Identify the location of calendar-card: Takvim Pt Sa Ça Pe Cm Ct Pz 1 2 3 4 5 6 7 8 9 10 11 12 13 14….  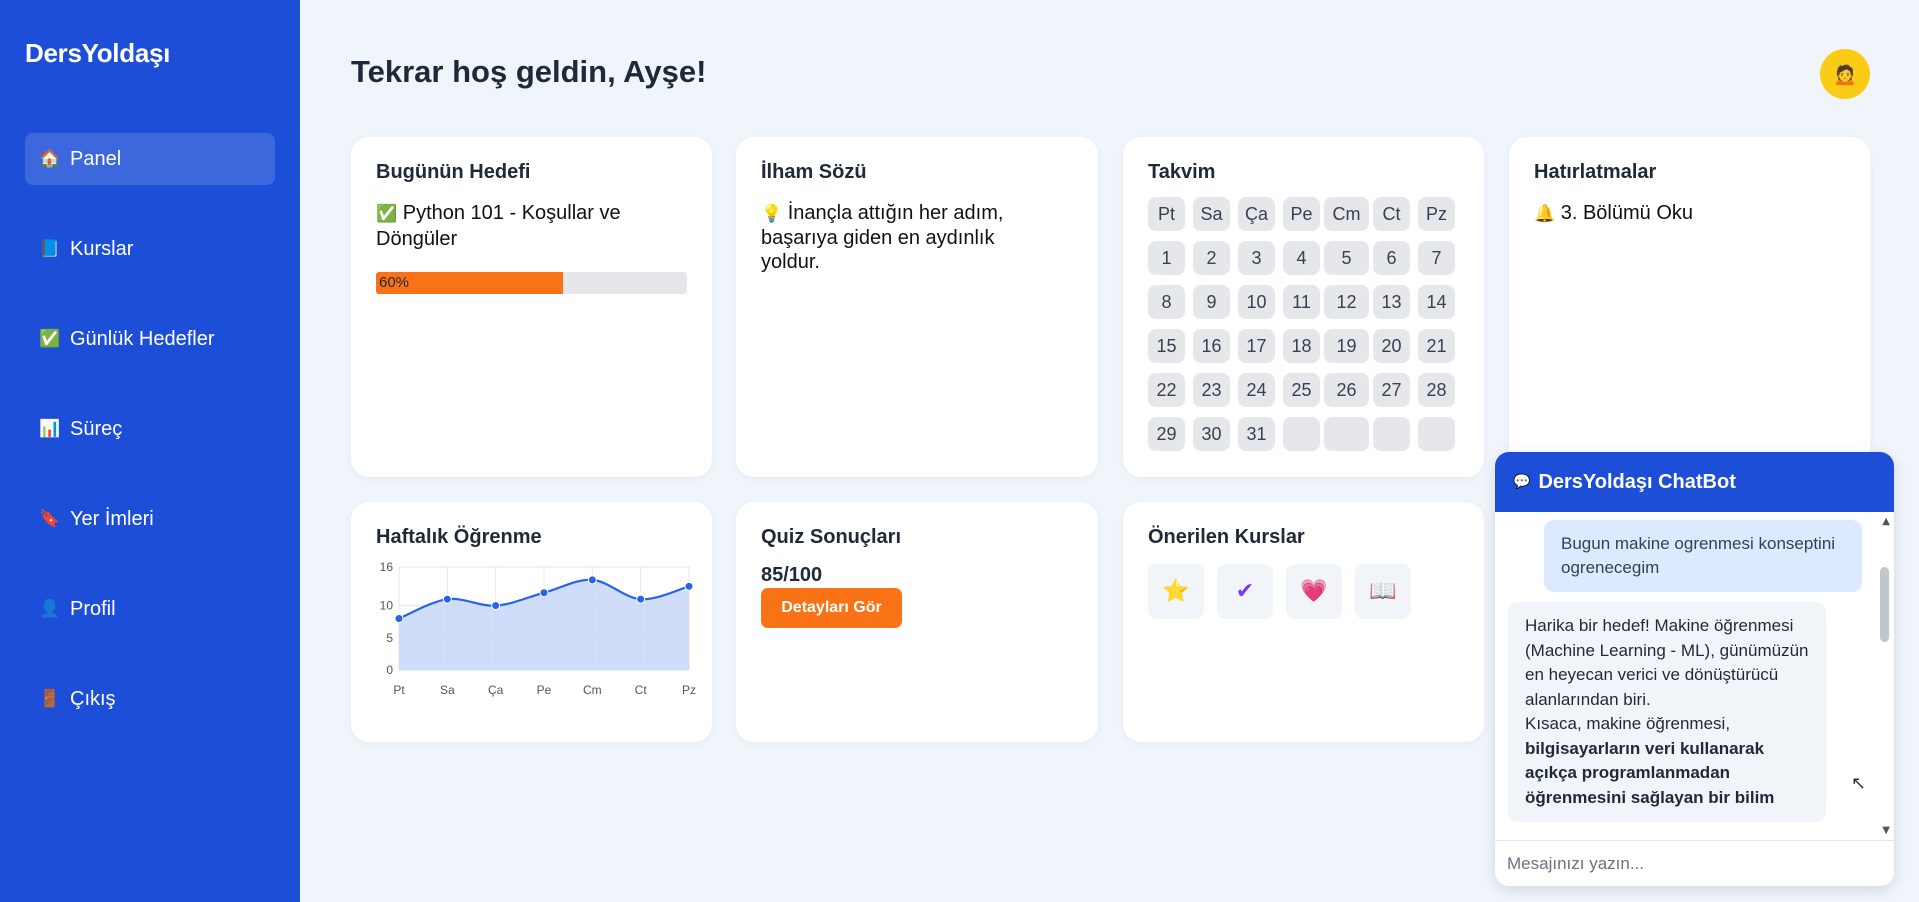
(1303, 307).